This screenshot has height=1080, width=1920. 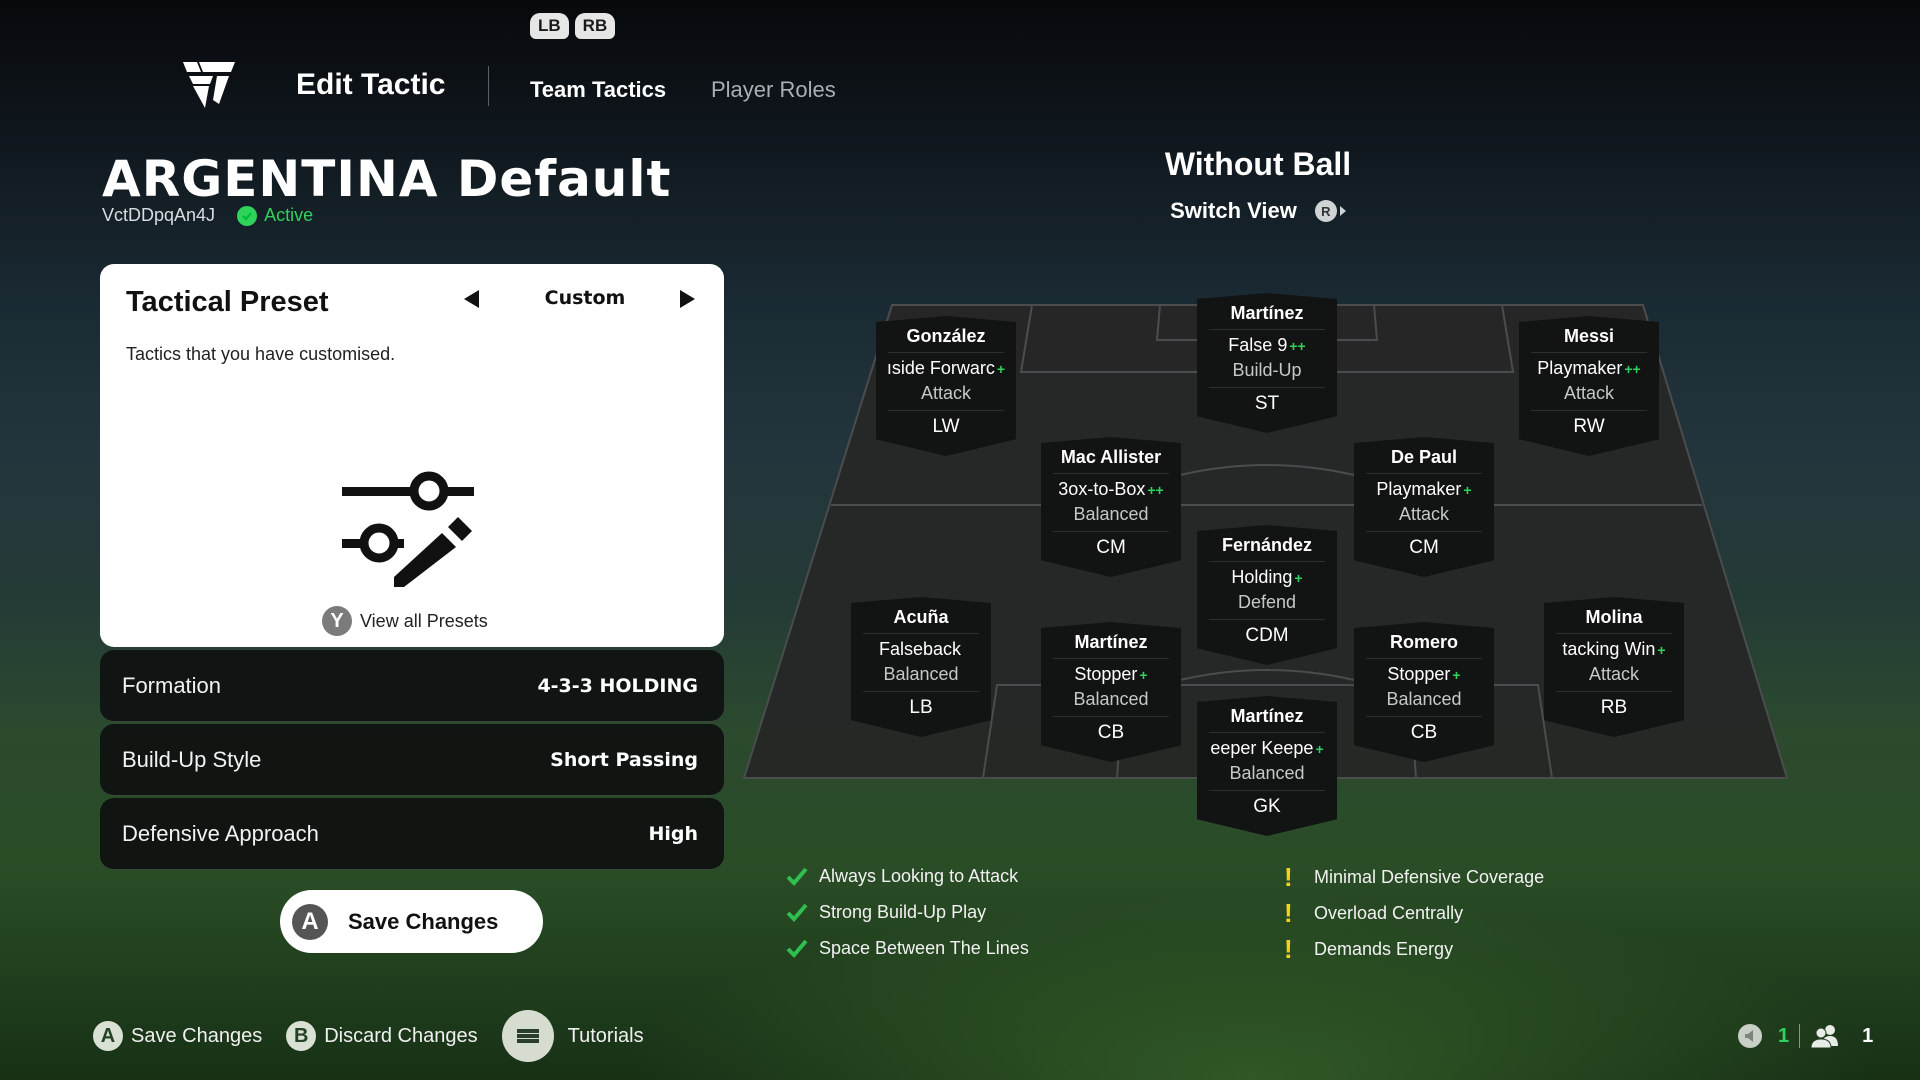 I want to click on weakness-label: Overload Centrally, so click(x=1389, y=913).